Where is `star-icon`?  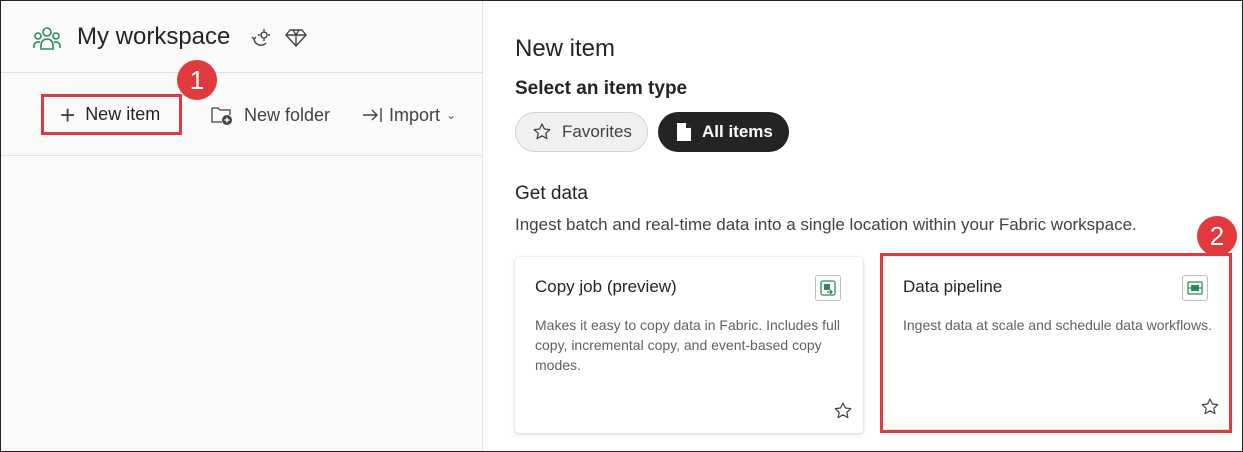
star-icon is located at coordinates (542, 131).